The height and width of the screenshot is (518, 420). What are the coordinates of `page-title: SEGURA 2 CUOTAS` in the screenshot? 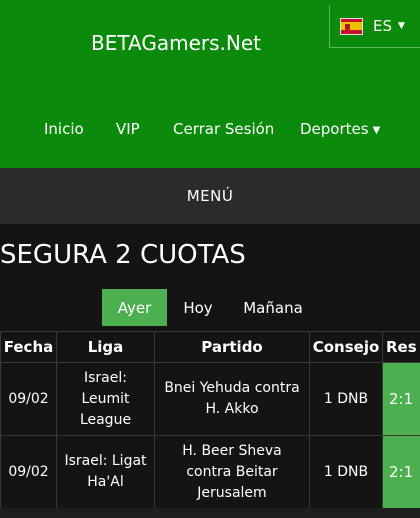 It's located at (123, 255).